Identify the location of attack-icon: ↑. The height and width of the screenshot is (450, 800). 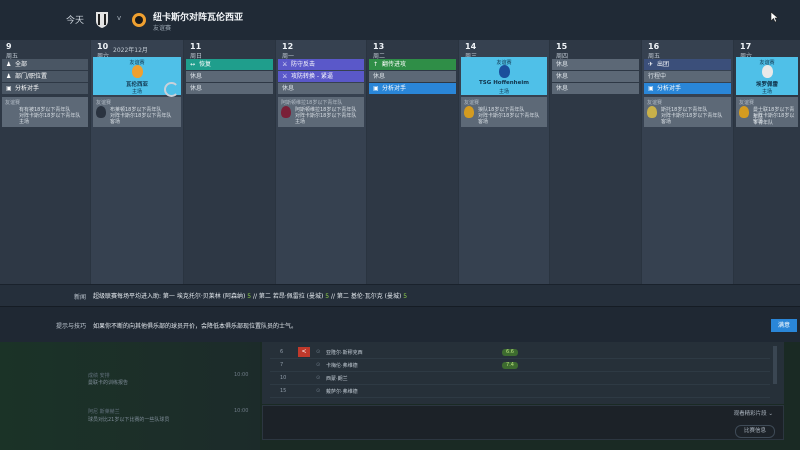
(376, 64).